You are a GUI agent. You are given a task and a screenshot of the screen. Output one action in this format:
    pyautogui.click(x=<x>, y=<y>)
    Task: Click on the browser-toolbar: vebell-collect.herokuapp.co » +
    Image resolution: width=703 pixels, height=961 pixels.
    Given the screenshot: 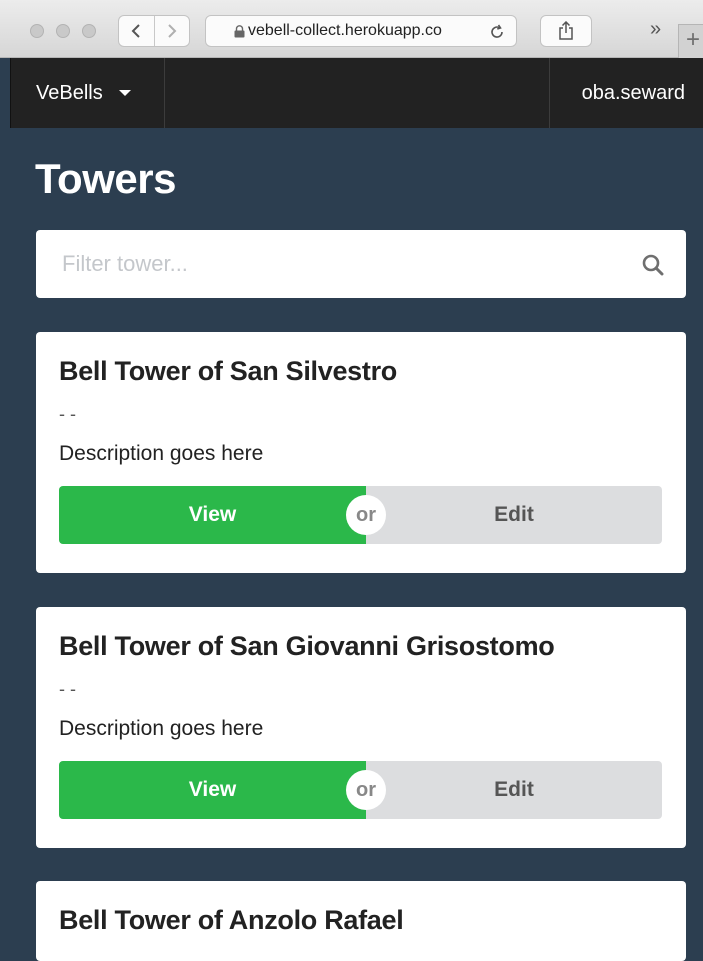 What is the action you would take?
    pyautogui.click(x=351, y=29)
    